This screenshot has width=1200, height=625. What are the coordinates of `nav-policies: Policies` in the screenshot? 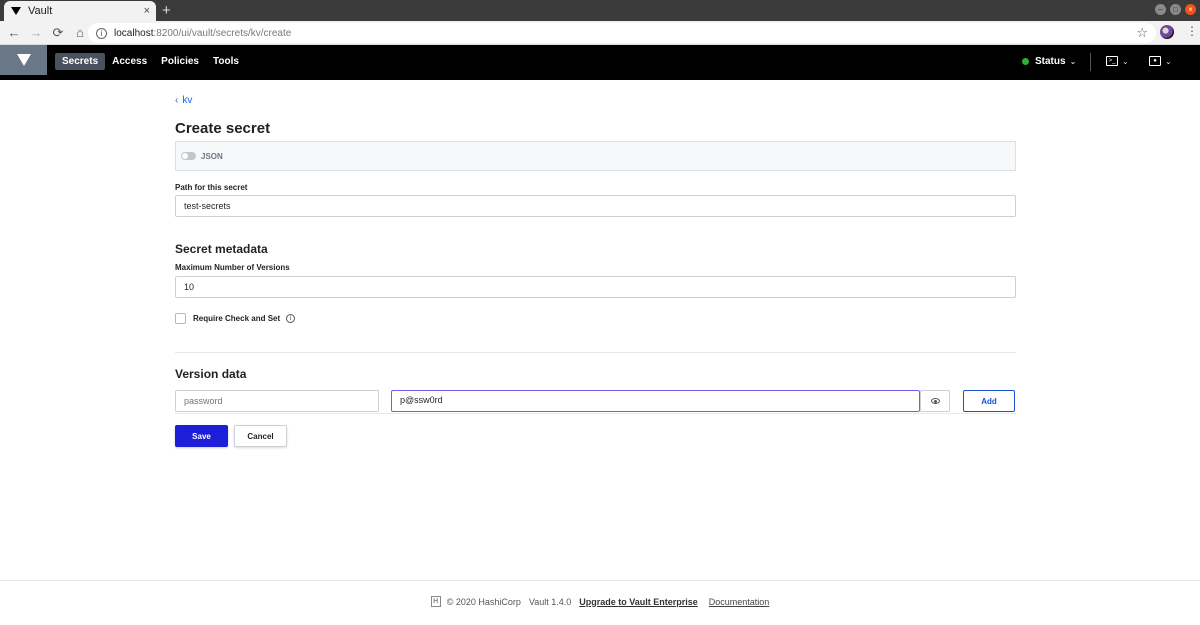 It's located at (180, 61).